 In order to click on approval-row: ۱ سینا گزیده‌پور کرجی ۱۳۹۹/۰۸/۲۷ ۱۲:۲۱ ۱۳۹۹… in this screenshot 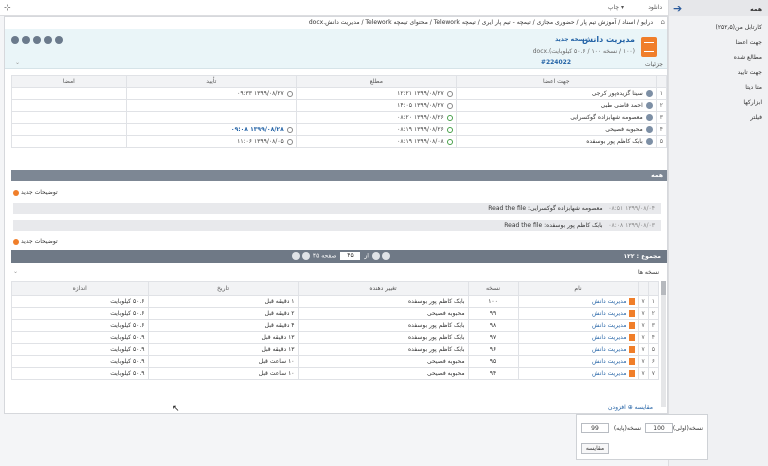, I will do `click(339, 93)`.